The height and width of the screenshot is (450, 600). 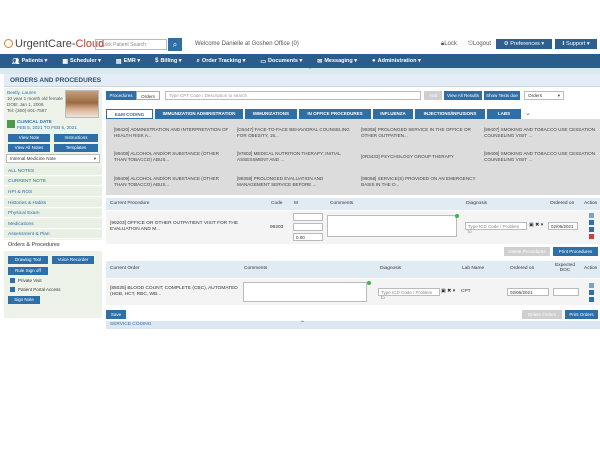 What do you see at coordinates (591, 236) in the screenshot?
I see `alert-icon` at bounding box center [591, 236].